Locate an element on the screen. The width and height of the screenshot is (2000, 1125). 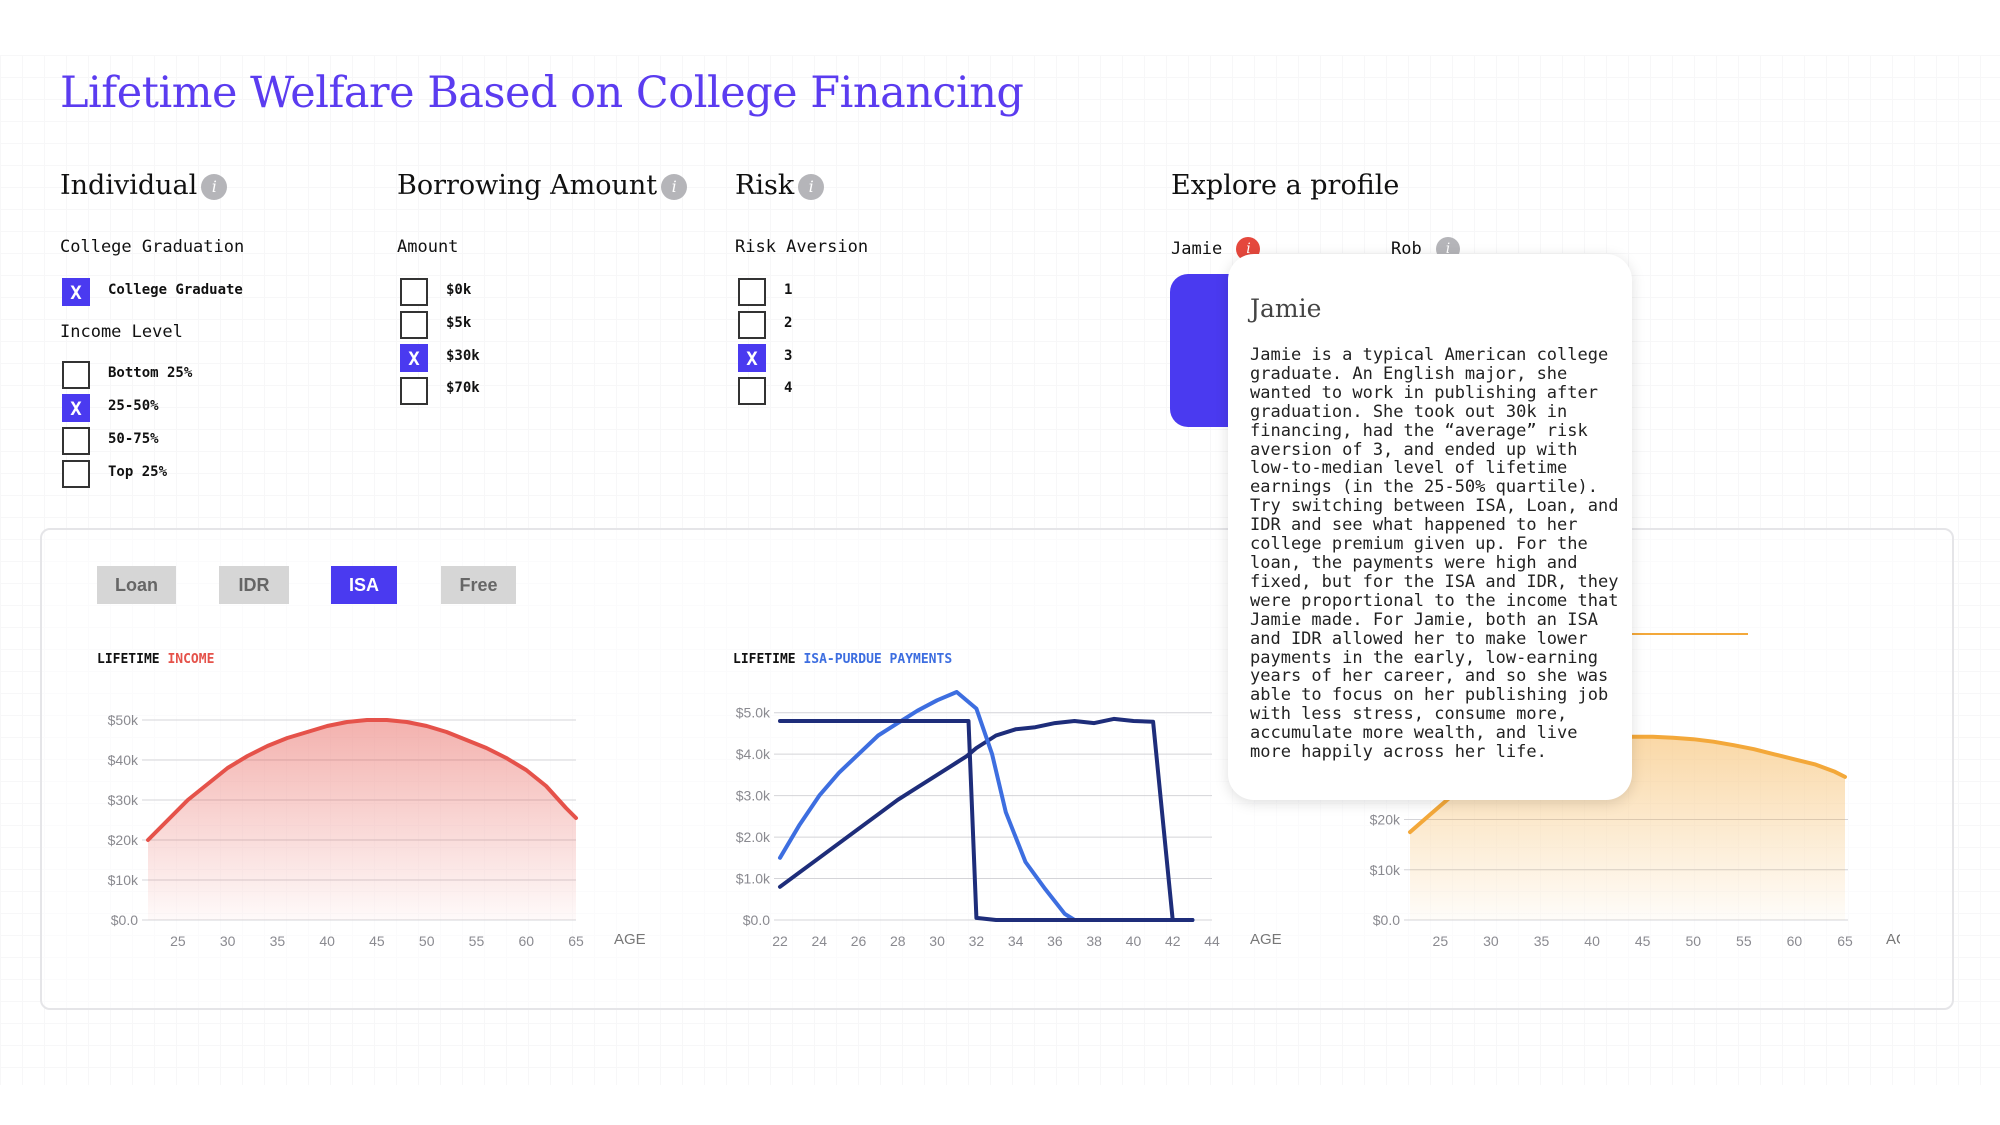
risk-aversion-label: Risk Aversion is located at coordinates (802, 247).